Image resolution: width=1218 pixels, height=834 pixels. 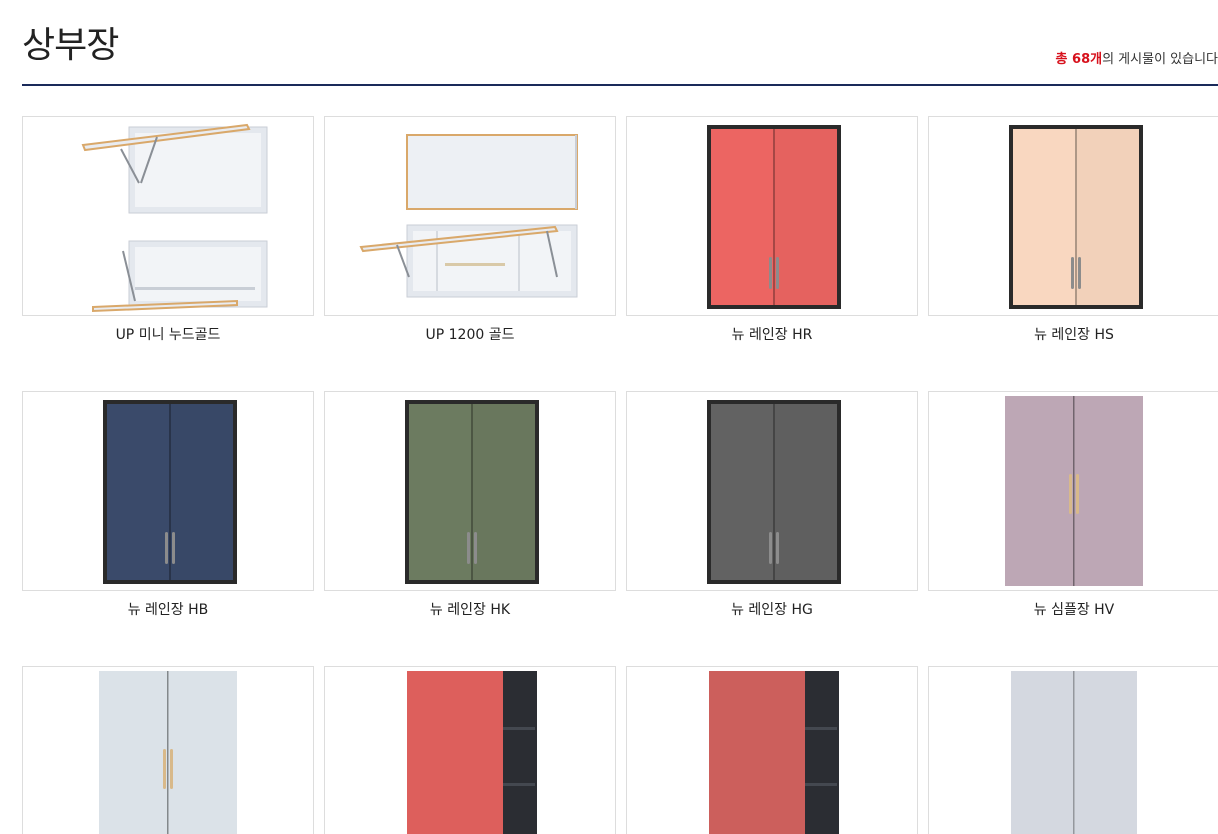 I want to click on product-card: 뉴 레인장 HS, so click(x=1073, y=230).